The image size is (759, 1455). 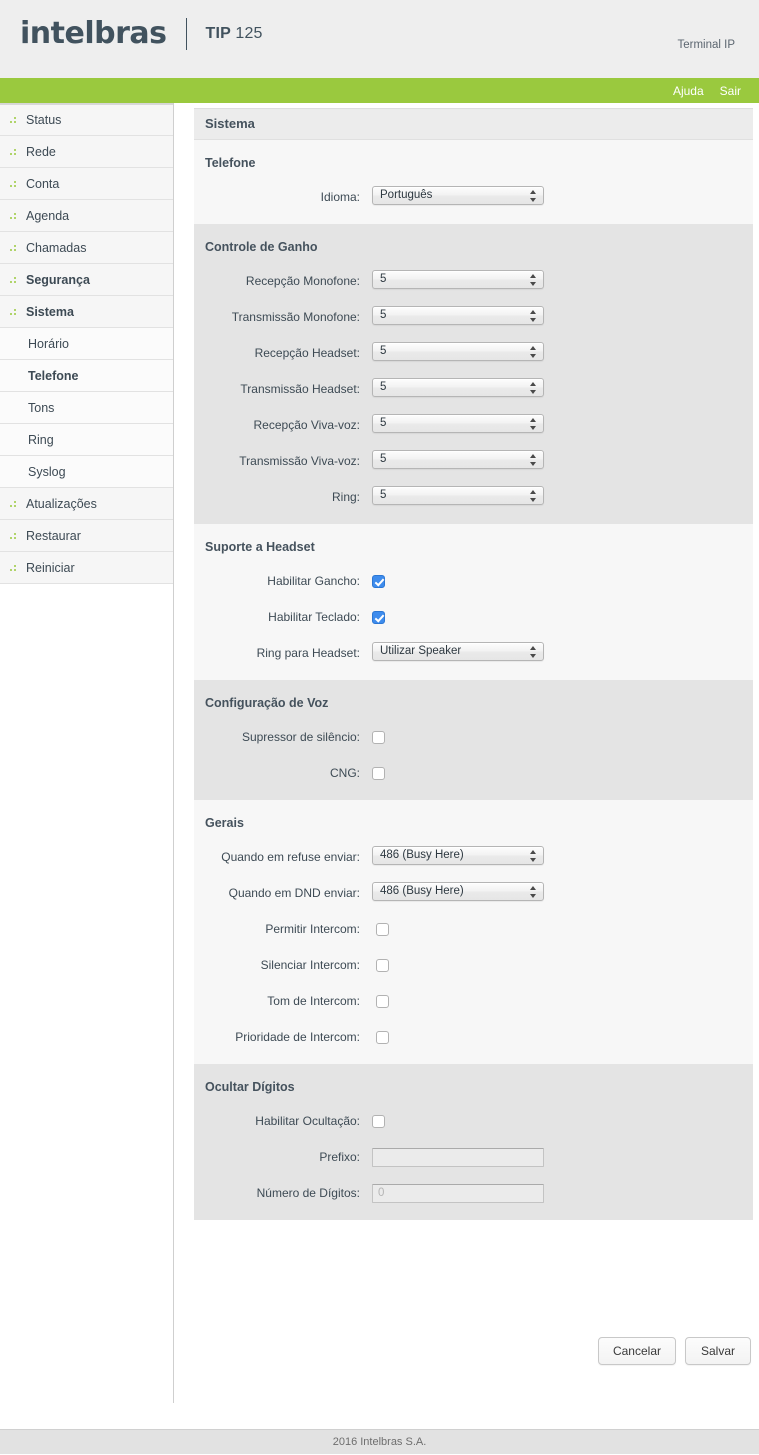 What do you see at coordinates (47, 471) in the screenshot?
I see `sidebar-item-label: Syslog` at bounding box center [47, 471].